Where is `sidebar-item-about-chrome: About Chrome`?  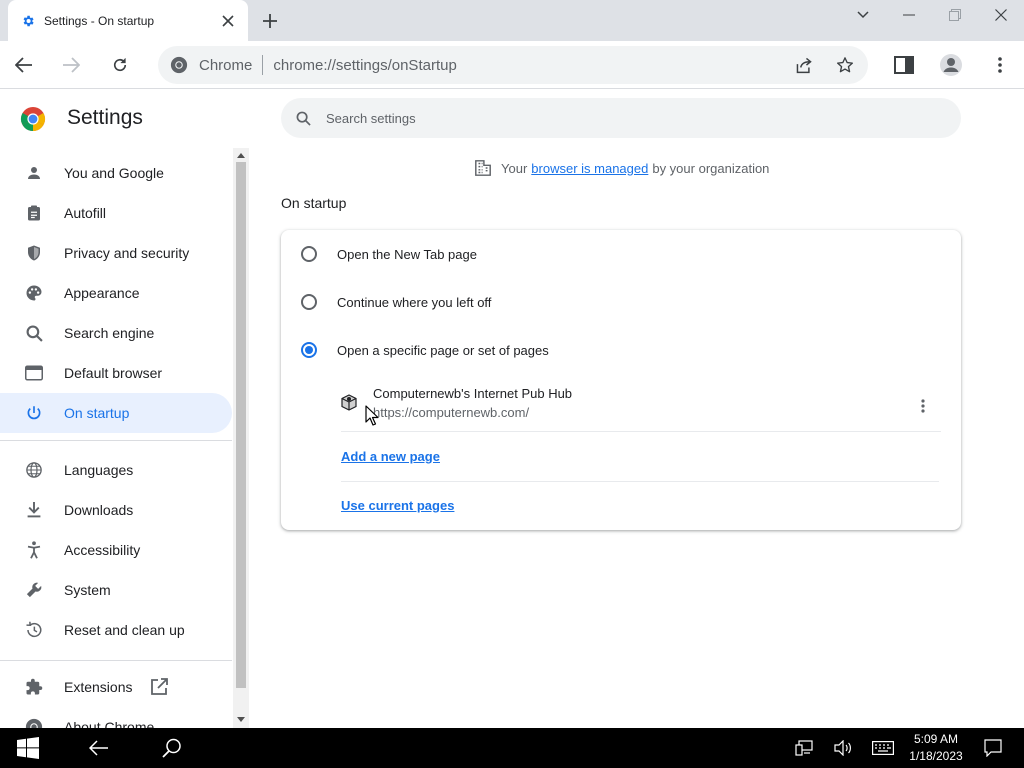 sidebar-item-about-chrome: About Chrome is located at coordinates (116, 717).